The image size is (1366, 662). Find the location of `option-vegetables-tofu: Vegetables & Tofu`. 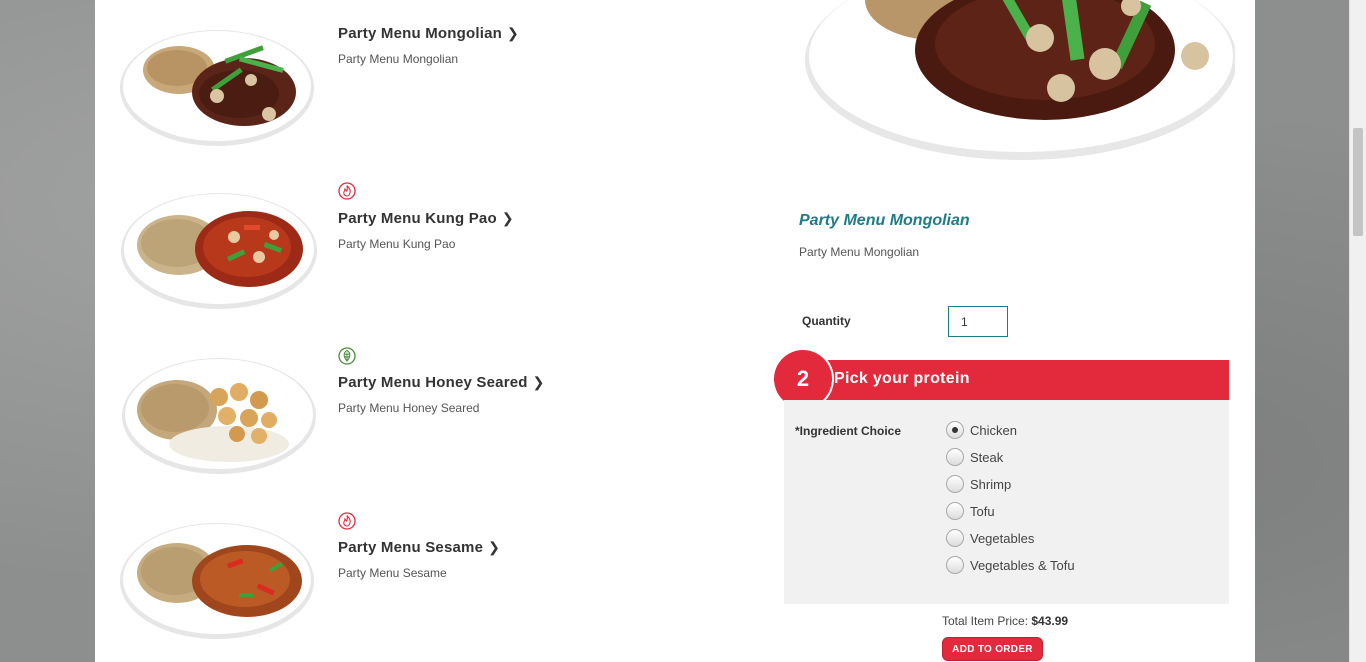

option-vegetables-tofu: Vegetables & Tofu is located at coordinates (1010, 565).